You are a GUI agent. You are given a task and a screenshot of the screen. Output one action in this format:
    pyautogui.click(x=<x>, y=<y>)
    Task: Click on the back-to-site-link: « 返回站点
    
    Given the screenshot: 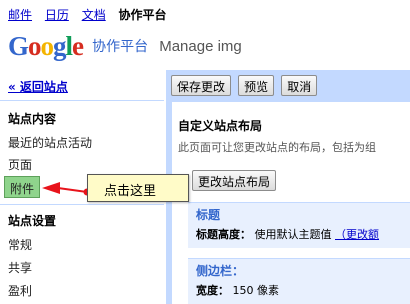 What is the action you would take?
    pyautogui.click(x=38, y=86)
    